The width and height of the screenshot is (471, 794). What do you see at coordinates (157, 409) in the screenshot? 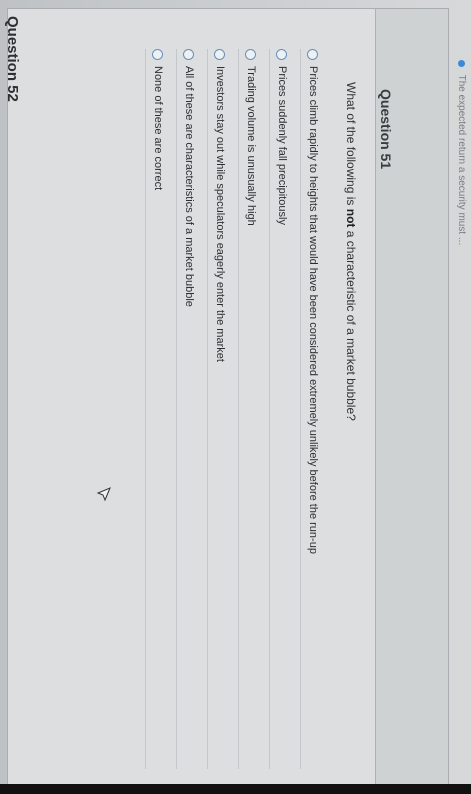
I see `answer-option-6: None of these are correct` at bounding box center [157, 409].